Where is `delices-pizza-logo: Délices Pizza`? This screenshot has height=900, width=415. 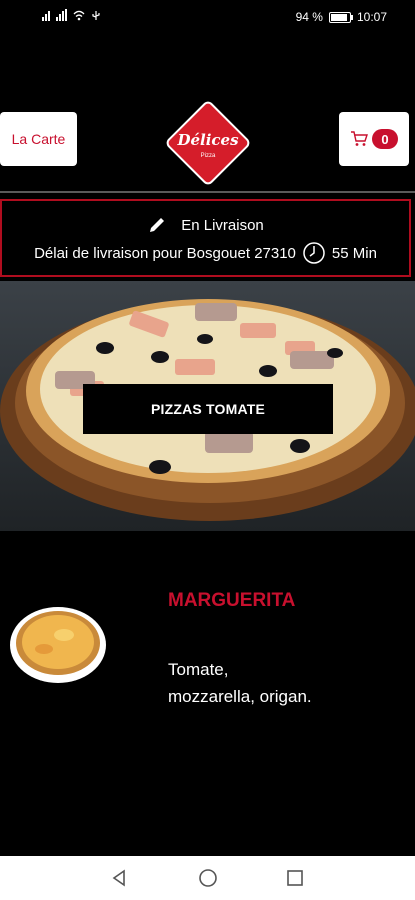 delices-pizza-logo: Délices Pizza is located at coordinates (208, 143).